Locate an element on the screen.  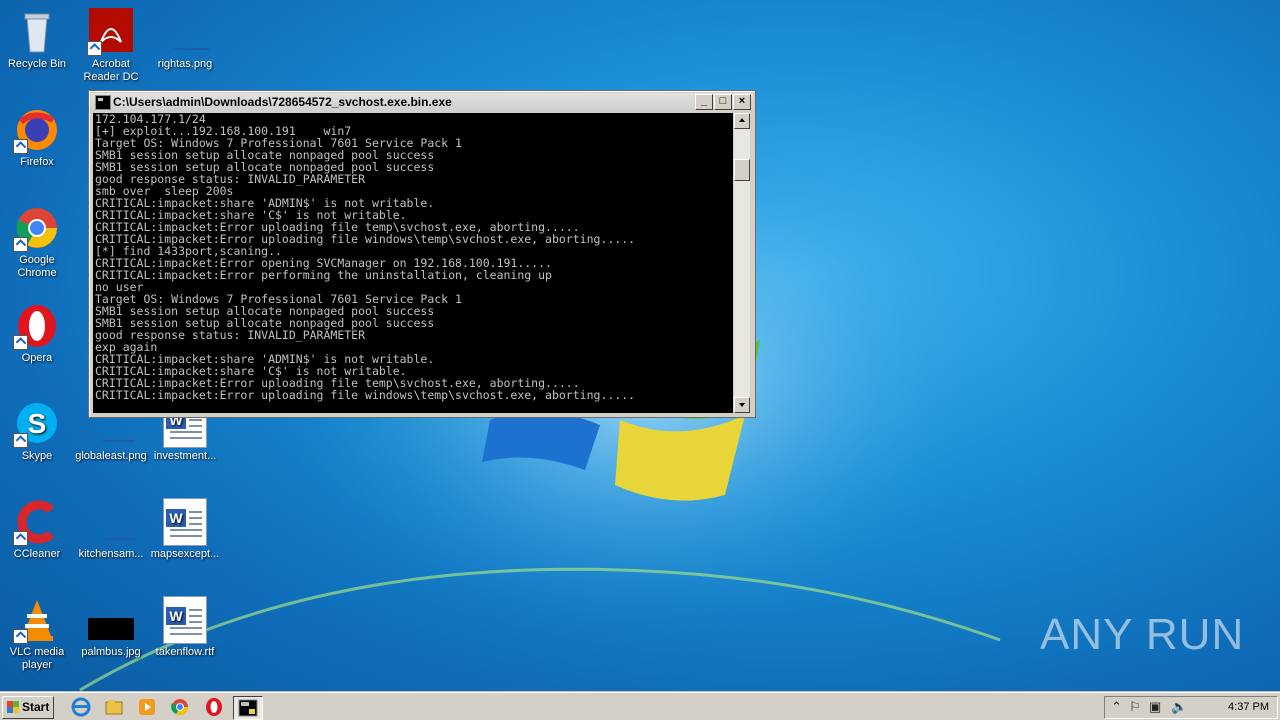
desktop-icon-ccleaner: CCleaner is located at coordinates (37, 529).